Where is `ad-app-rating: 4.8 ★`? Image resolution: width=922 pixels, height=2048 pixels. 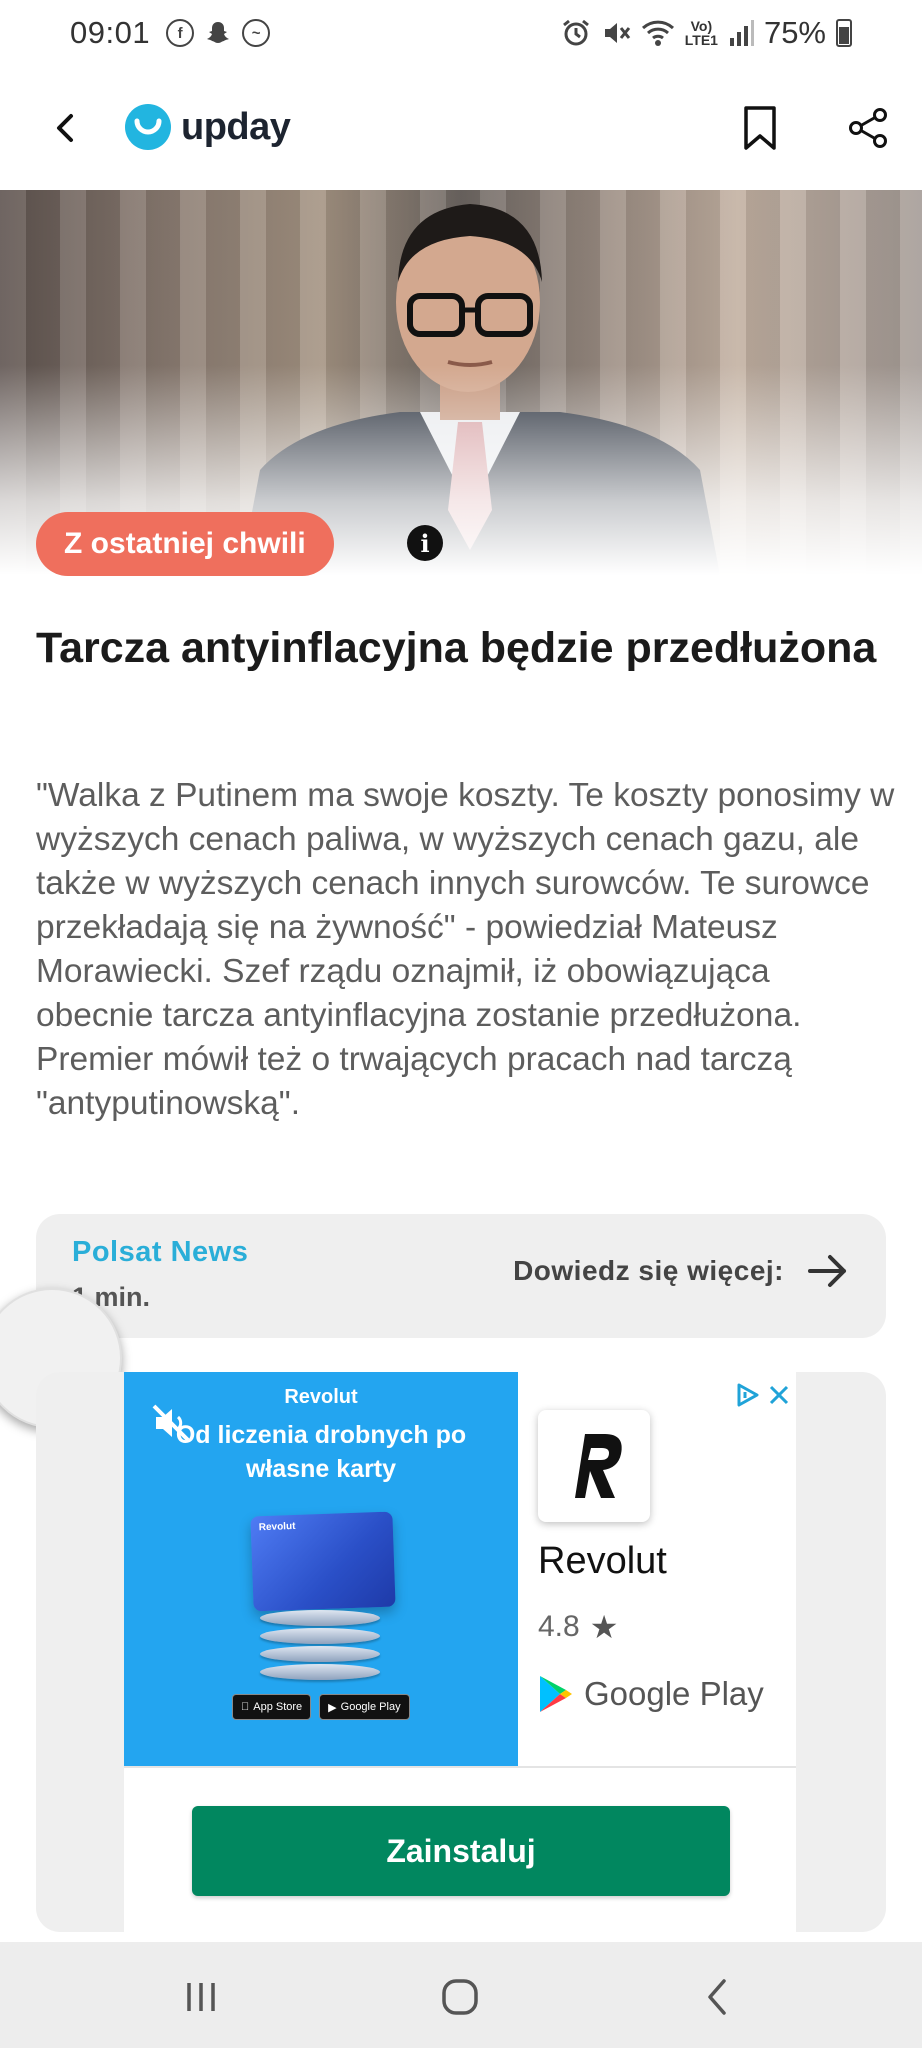 ad-app-rating: 4.8 ★ is located at coordinates (578, 1627).